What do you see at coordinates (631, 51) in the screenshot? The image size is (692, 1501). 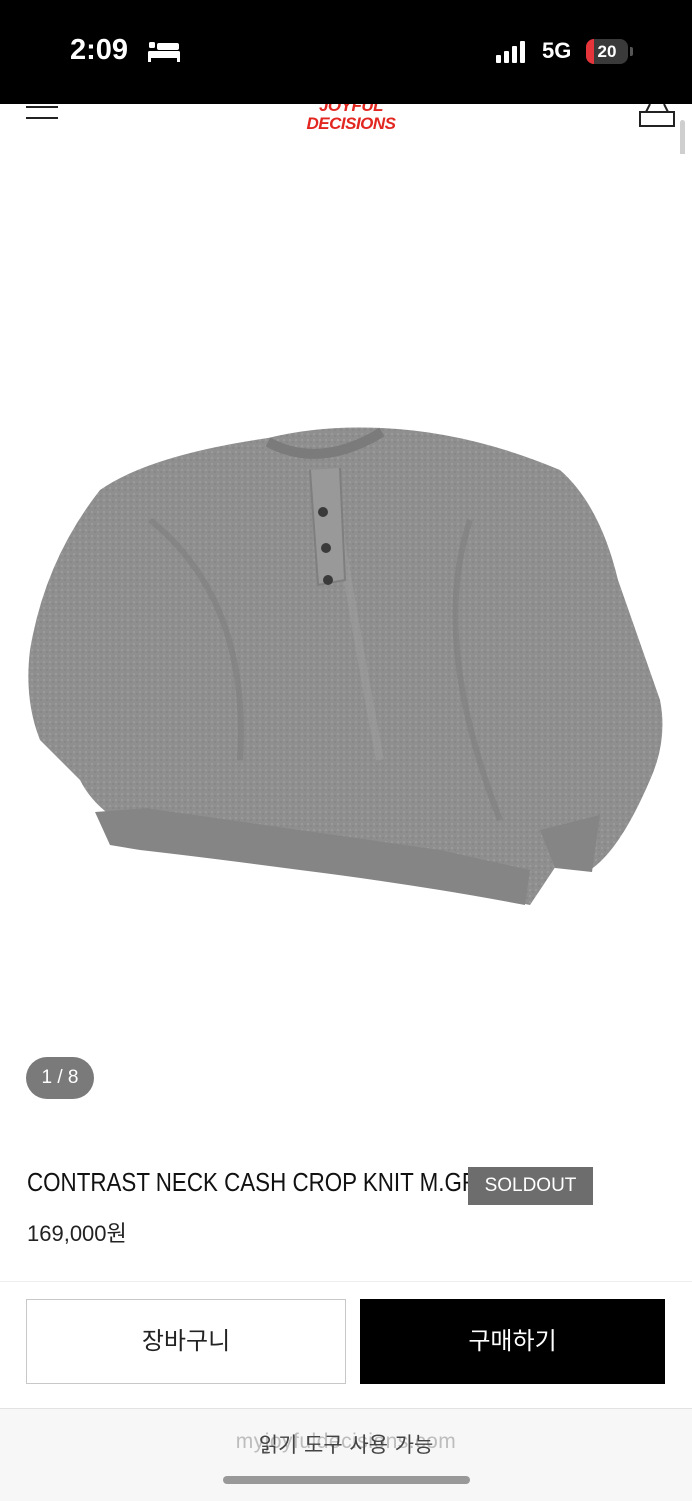 I see `battery-cap` at bounding box center [631, 51].